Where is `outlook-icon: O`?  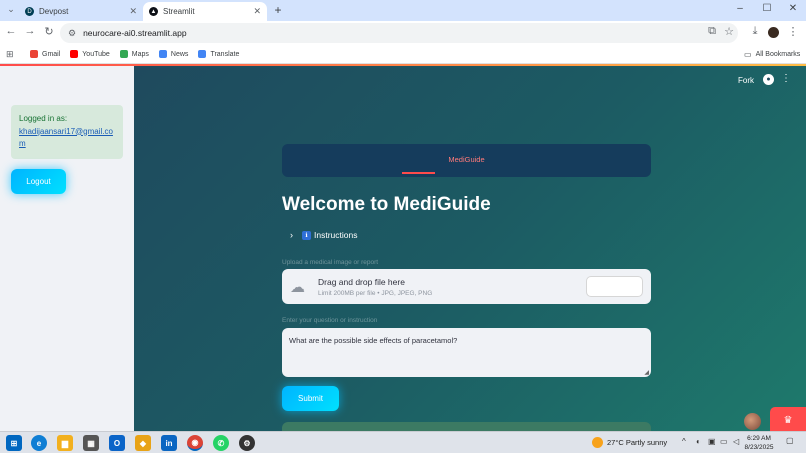 outlook-icon: O is located at coordinates (117, 443).